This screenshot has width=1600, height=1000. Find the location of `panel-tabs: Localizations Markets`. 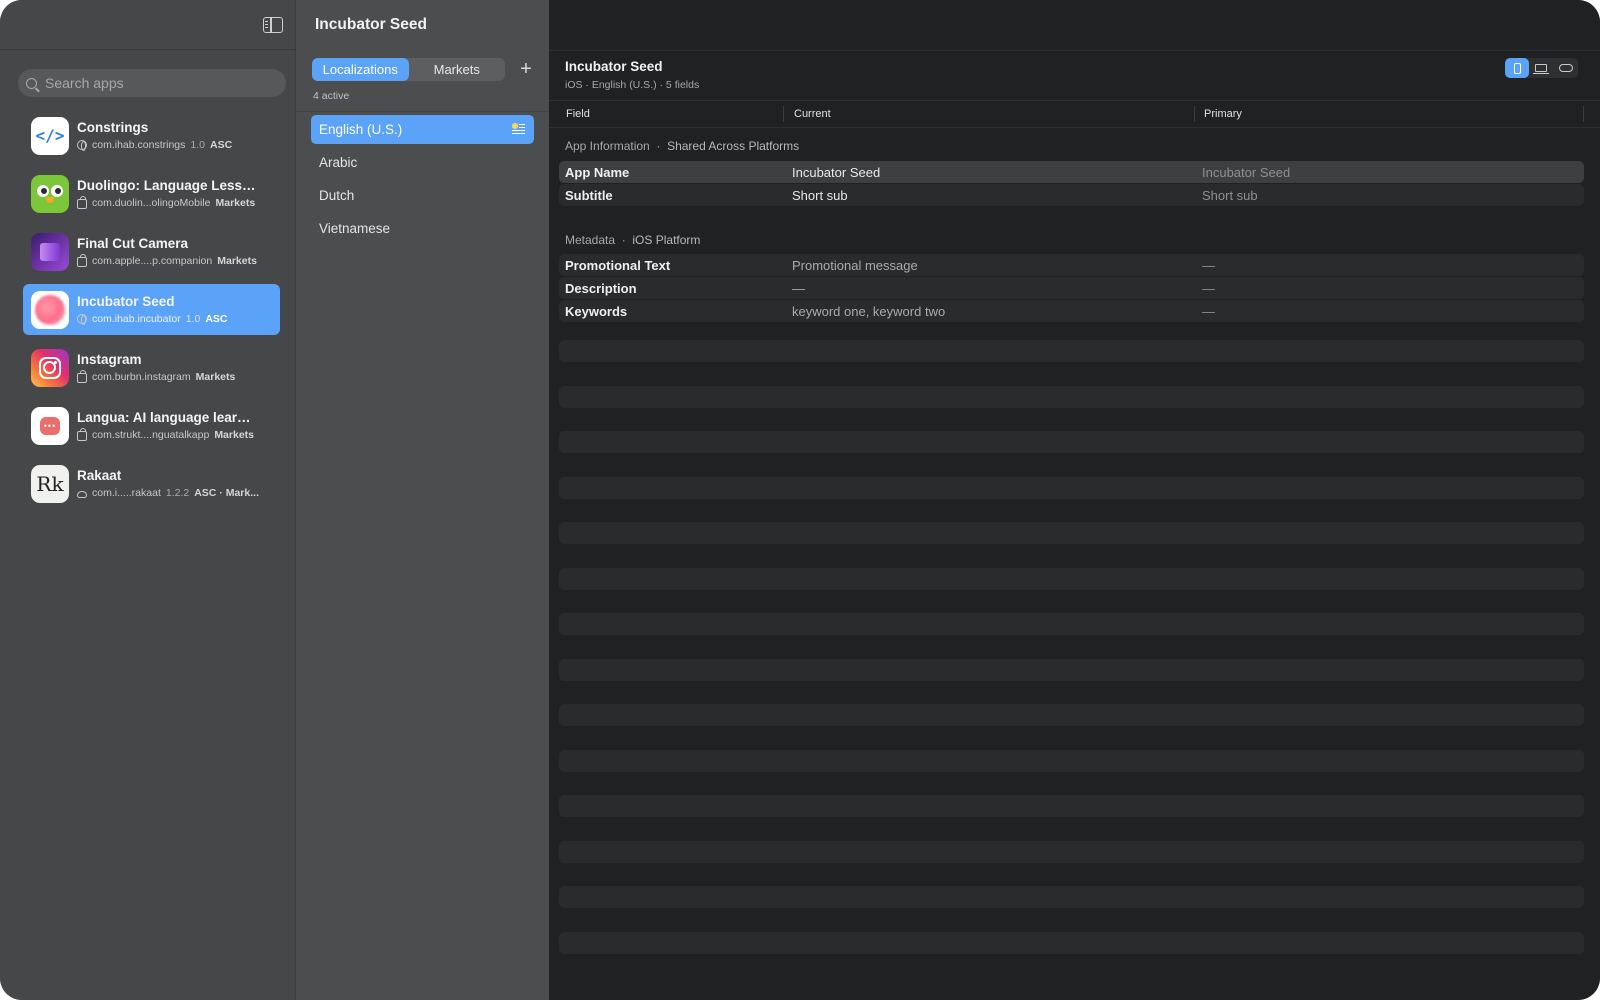

panel-tabs: Localizations Markets is located at coordinates (408, 69).